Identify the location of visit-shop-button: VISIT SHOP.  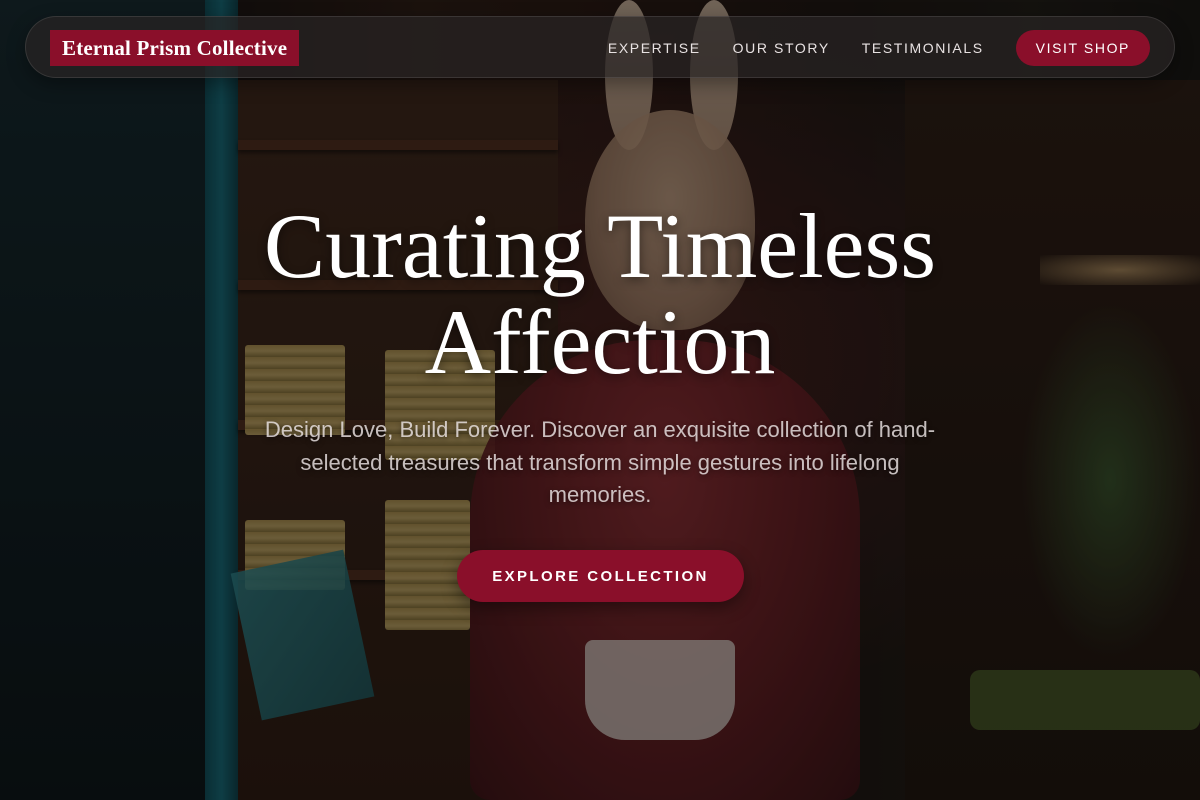
(1082, 48).